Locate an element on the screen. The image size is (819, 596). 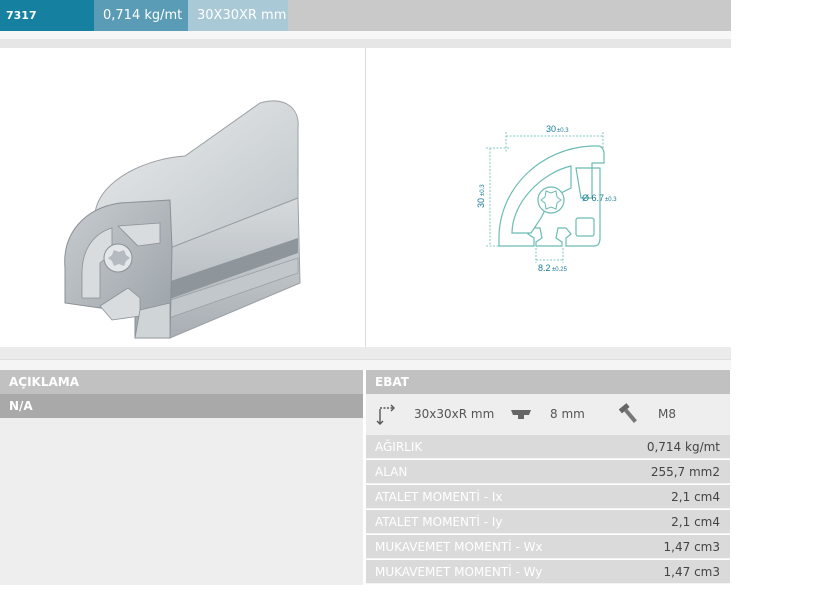
spec-row: ATALET MOMENTİ - Iy 2,1 cm4 is located at coordinates (548, 522).